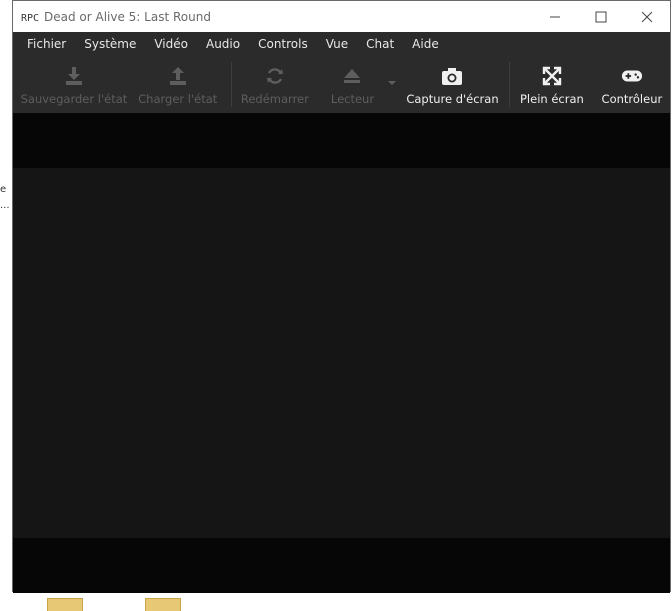 Image resolution: width=672 pixels, height=611 pixels. What do you see at coordinates (127, 16) in the screenshot?
I see `window-title: Dead or Alive 5: Last Round` at bounding box center [127, 16].